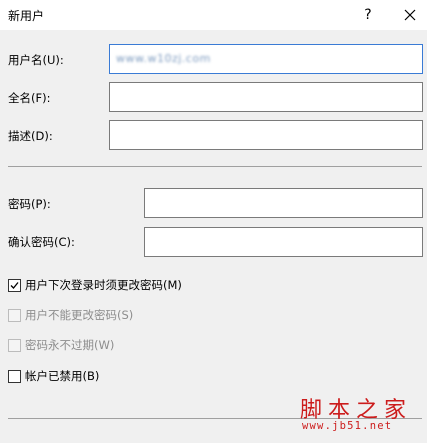 Image resolution: width=427 pixels, height=443 pixels. What do you see at coordinates (29, 204) in the screenshot?
I see `password-label: 密码(P):` at bounding box center [29, 204].